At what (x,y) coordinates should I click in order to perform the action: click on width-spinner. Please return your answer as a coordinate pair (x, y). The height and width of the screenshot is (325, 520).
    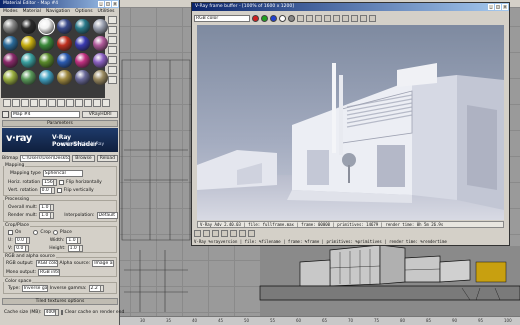
    Looking at the image, I should click on (80, 240).